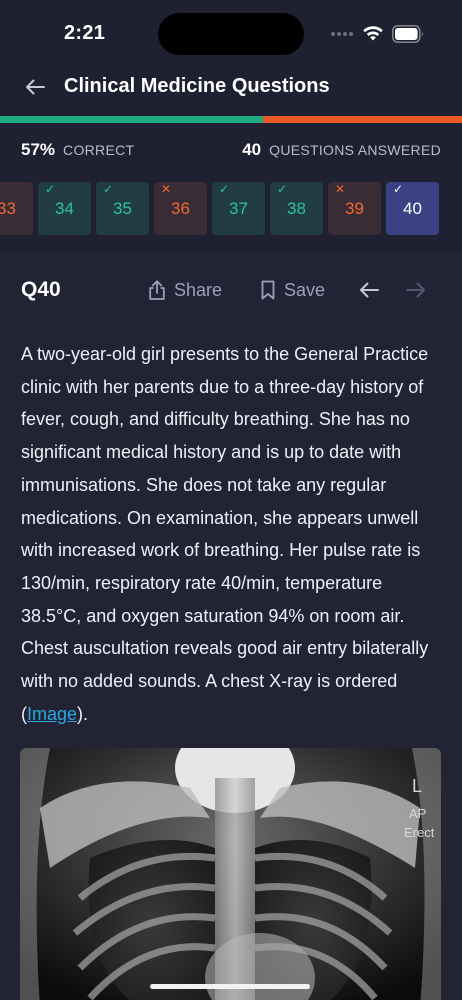 This screenshot has height=1000, width=462. Describe the element at coordinates (305, 289) in the screenshot. I see `save-label: Save` at that location.